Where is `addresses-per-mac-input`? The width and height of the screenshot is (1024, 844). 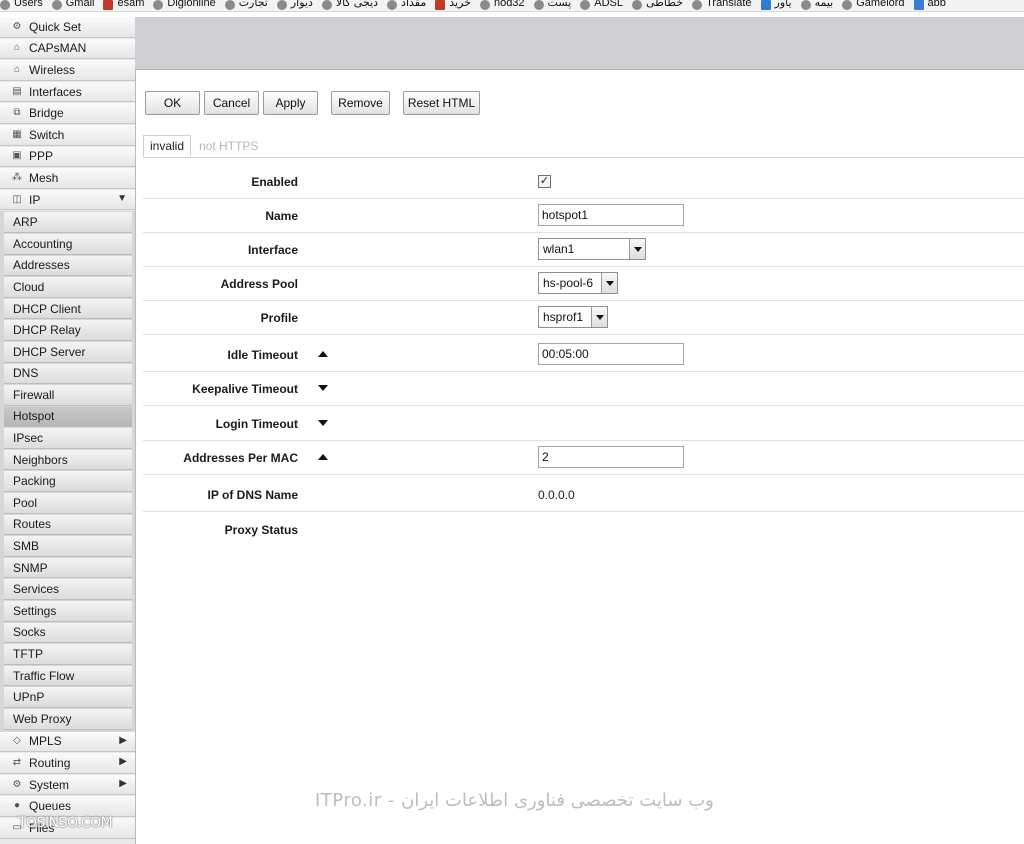 addresses-per-mac-input is located at coordinates (611, 457).